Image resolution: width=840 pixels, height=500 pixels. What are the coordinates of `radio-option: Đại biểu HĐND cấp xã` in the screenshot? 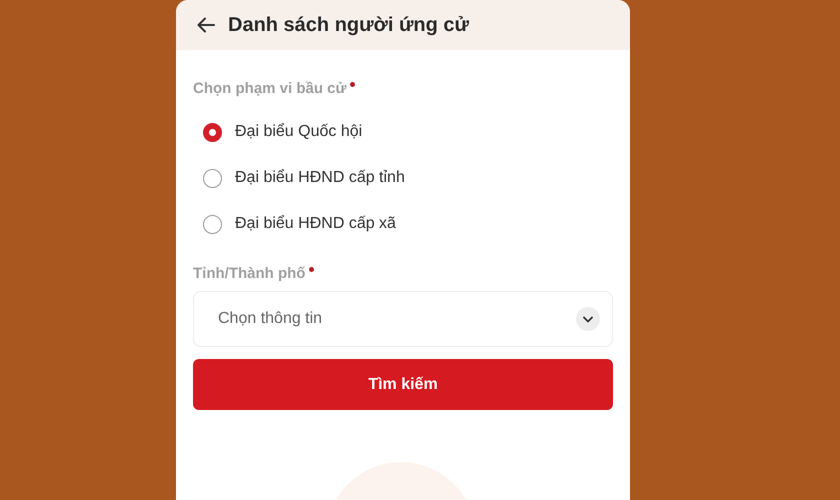 It's located at (408, 224).